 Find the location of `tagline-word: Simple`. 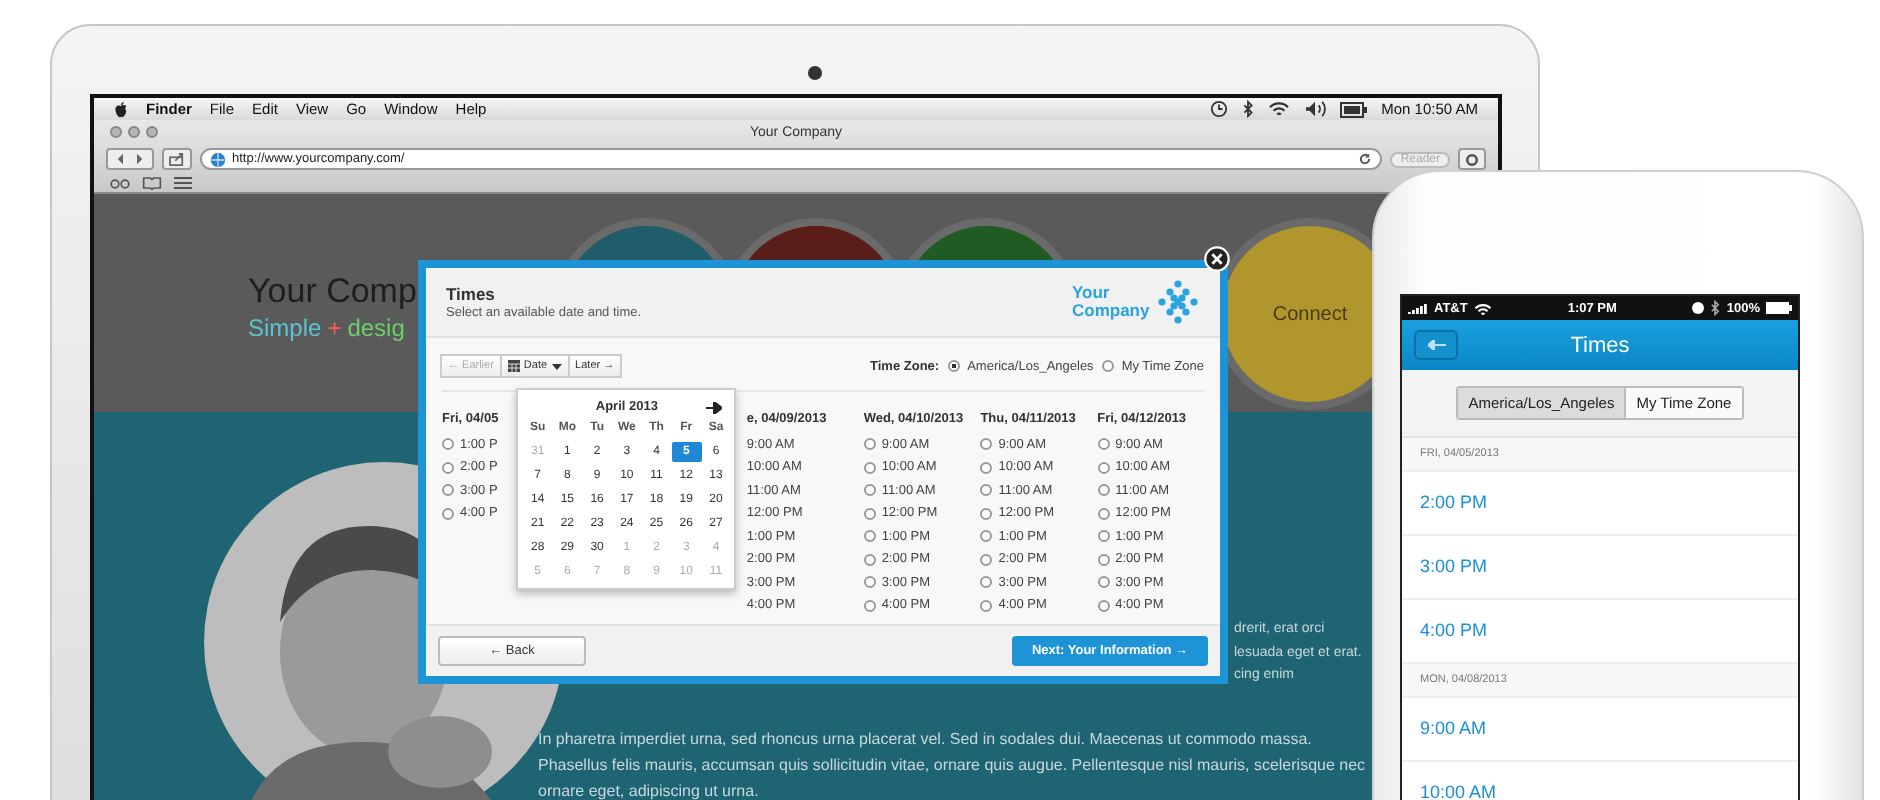

tagline-word: Simple is located at coordinates (285, 328).